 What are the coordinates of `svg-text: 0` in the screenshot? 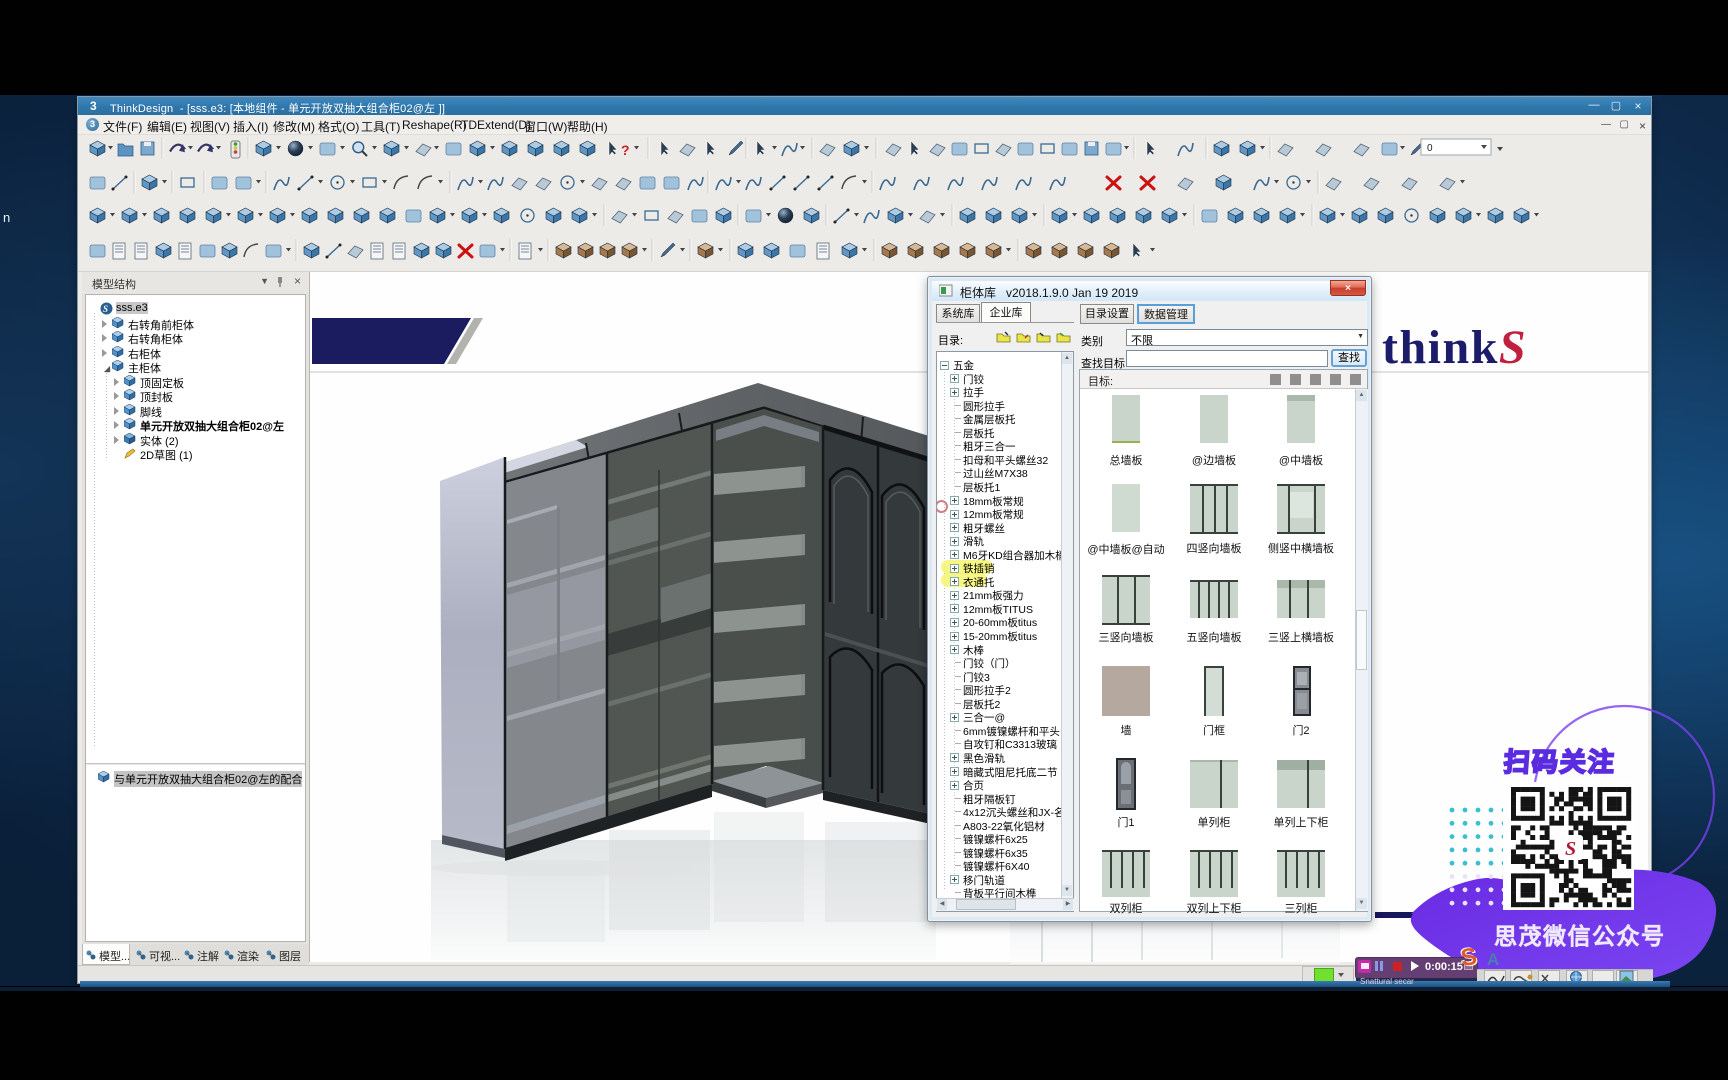 It's located at (1430, 148).